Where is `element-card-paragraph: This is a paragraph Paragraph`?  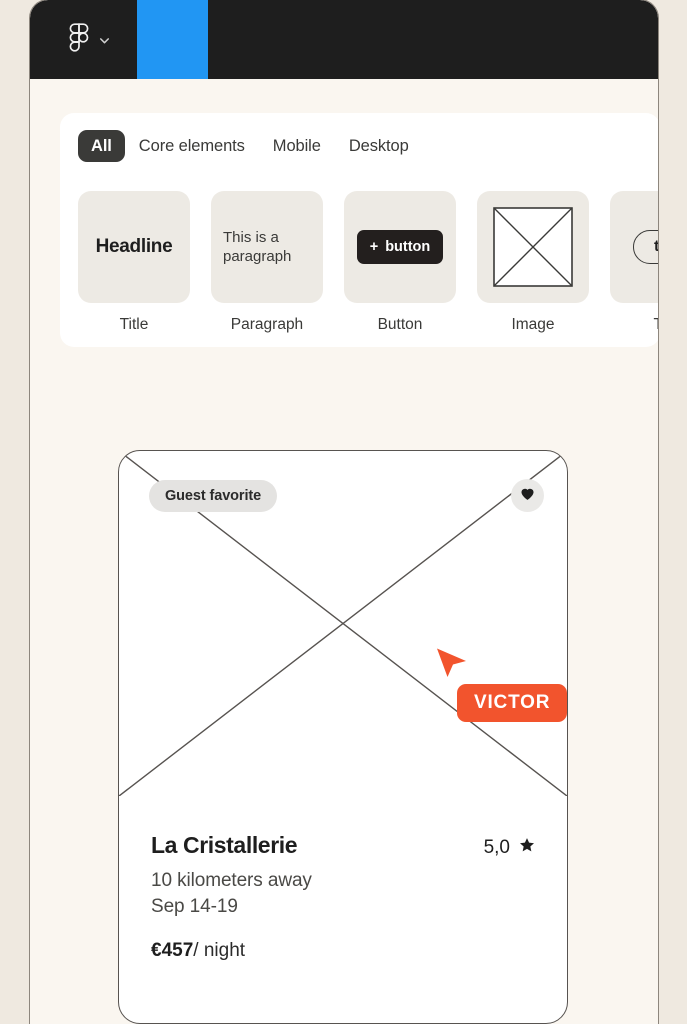 element-card-paragraph: This is a paragraph Paragraph is located at coordinates (267, 262).